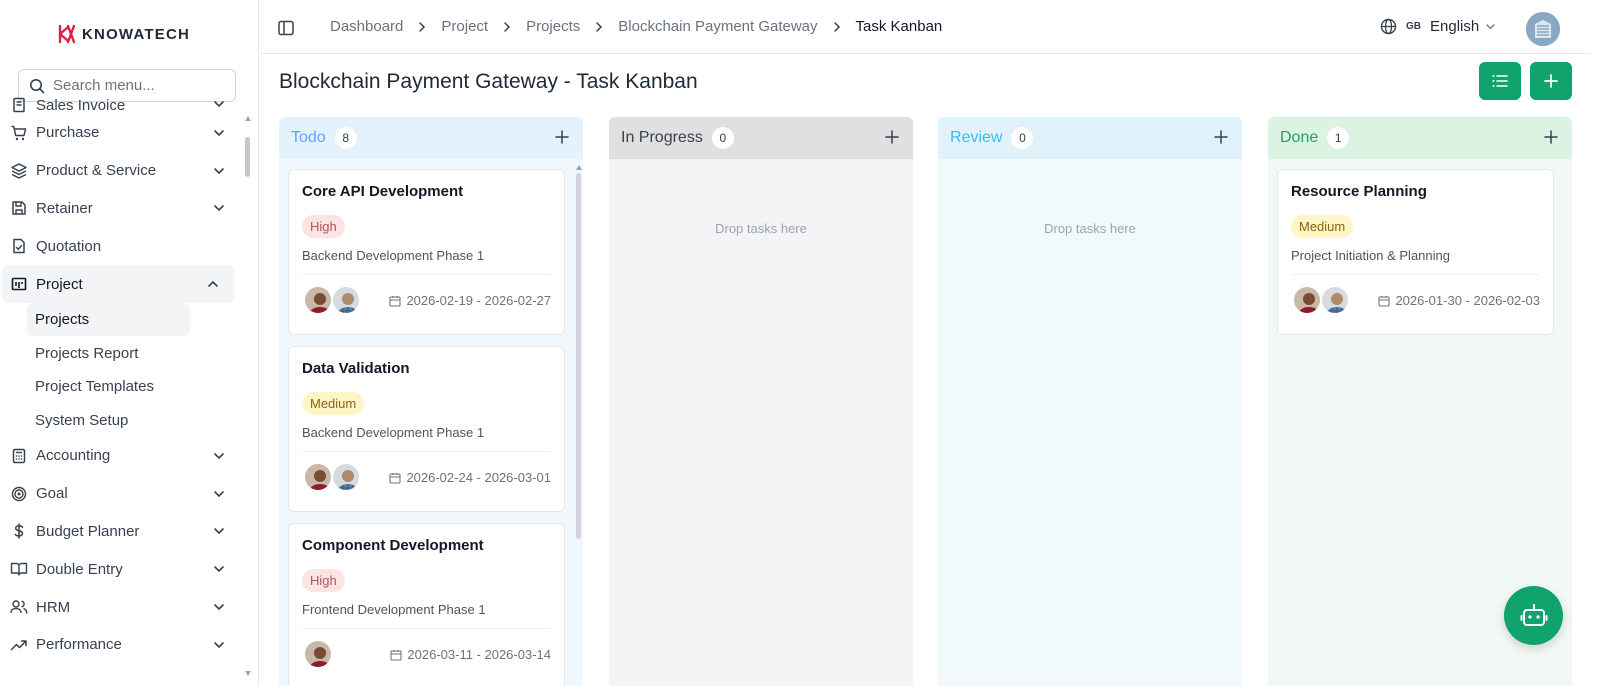 The image size is (1600, 686). What do you see at coordinates (213, 283) in the screenshot?
I see `chevron-up-icon` at bounding box center [213, 283].